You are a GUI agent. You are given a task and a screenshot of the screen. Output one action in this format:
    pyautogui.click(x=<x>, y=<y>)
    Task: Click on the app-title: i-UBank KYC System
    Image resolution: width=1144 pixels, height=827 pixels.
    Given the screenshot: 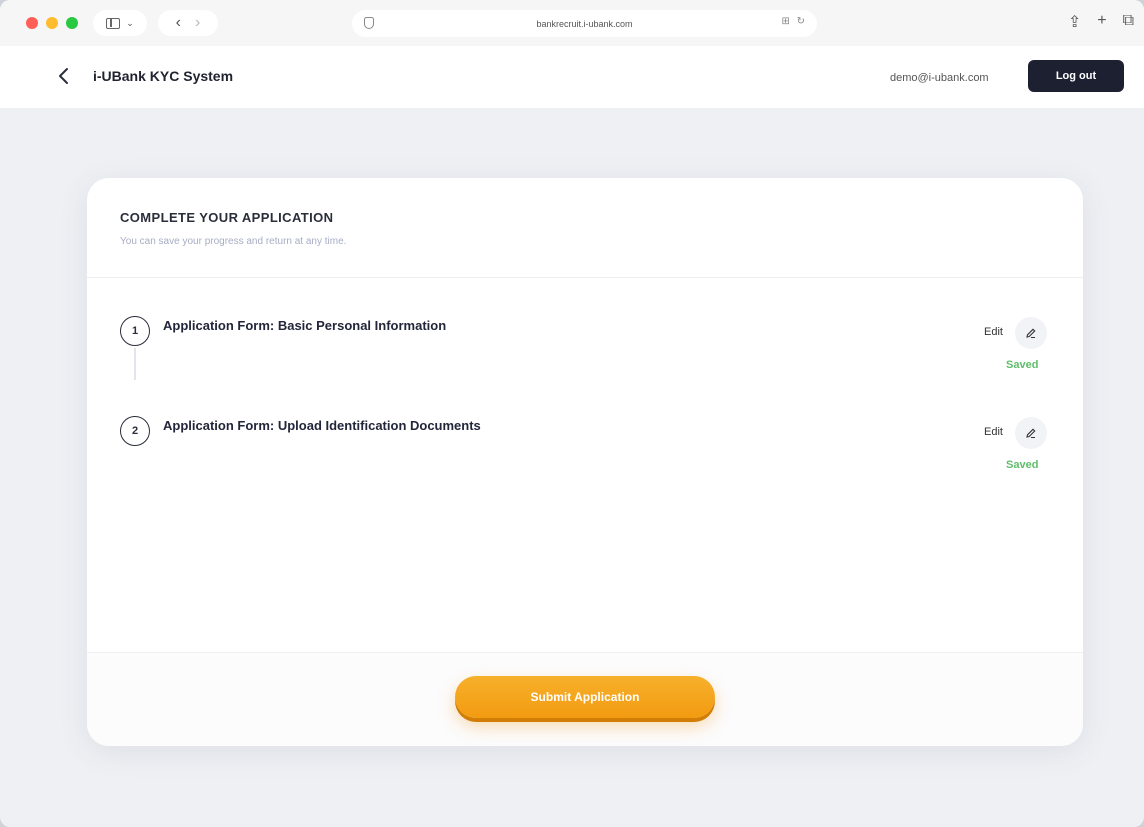 What is the action you would take?
    pyautogui.click(x=163, y=76)
    